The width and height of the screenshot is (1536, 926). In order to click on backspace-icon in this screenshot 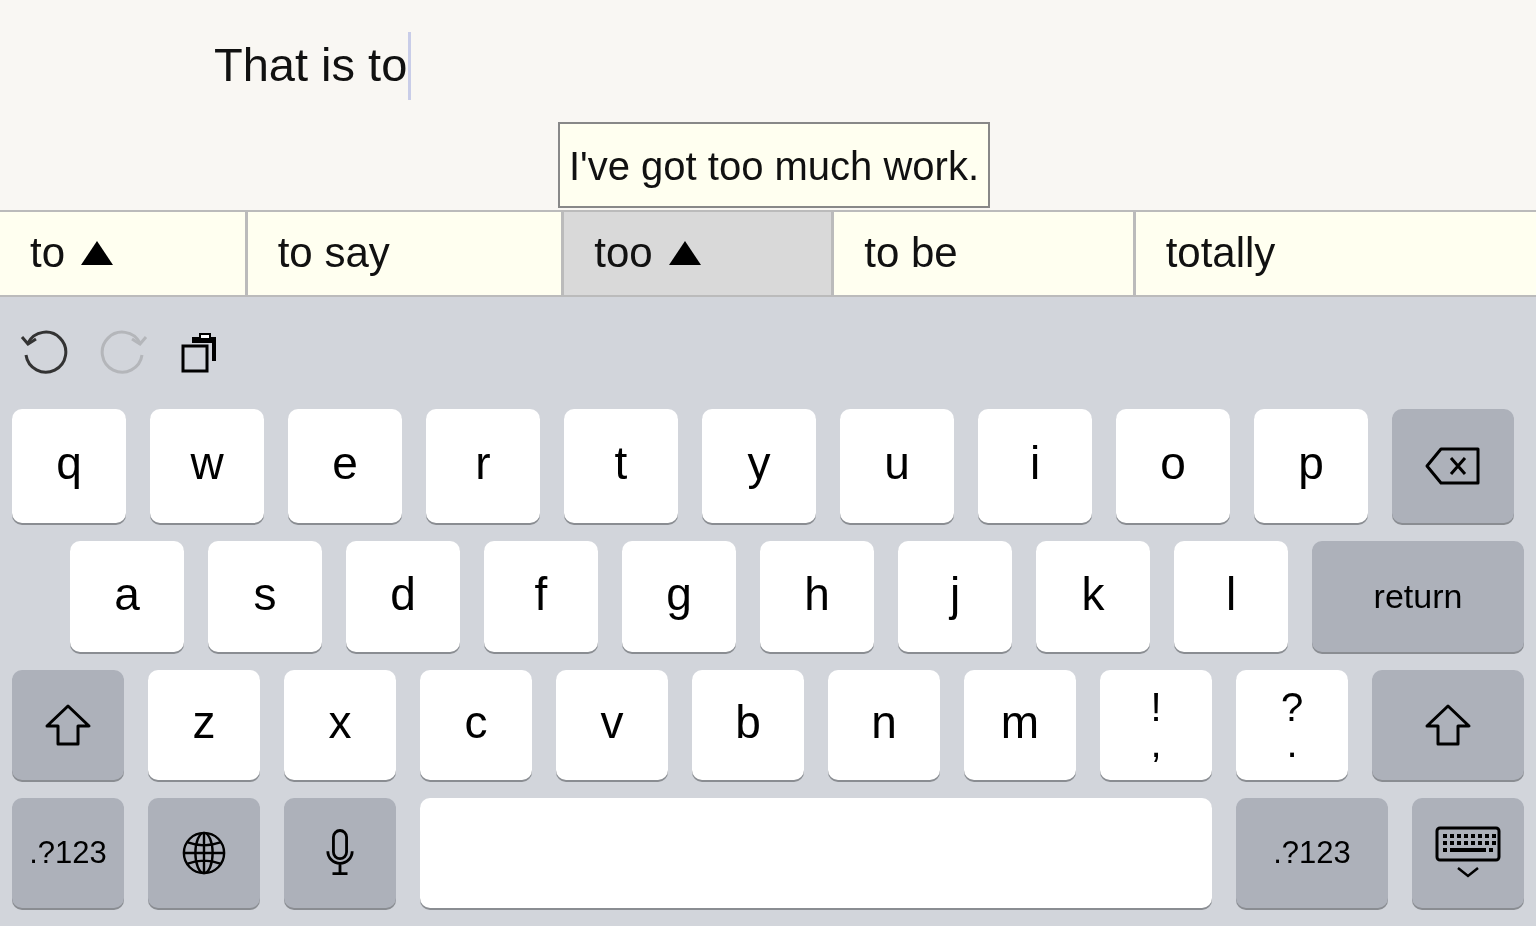, I will do `click(1453, 466)`.